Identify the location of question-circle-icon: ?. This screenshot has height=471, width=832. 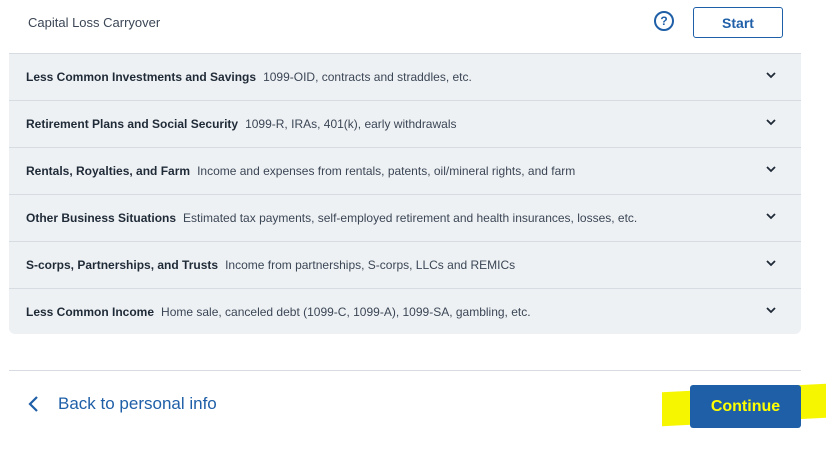
(664, 21).